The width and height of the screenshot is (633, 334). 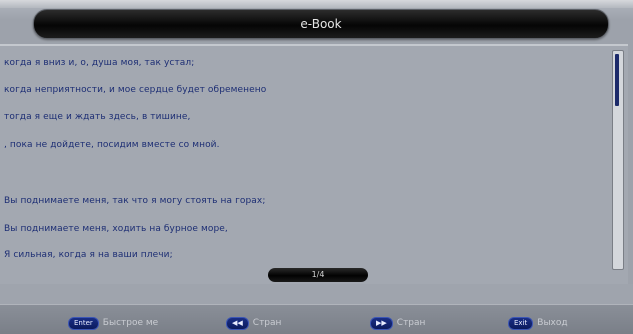 What do you see at coordinates (381, 323) in the screenshot?
I see `fast-forward-icon: ▶▶` at bounding box center [381, 323].